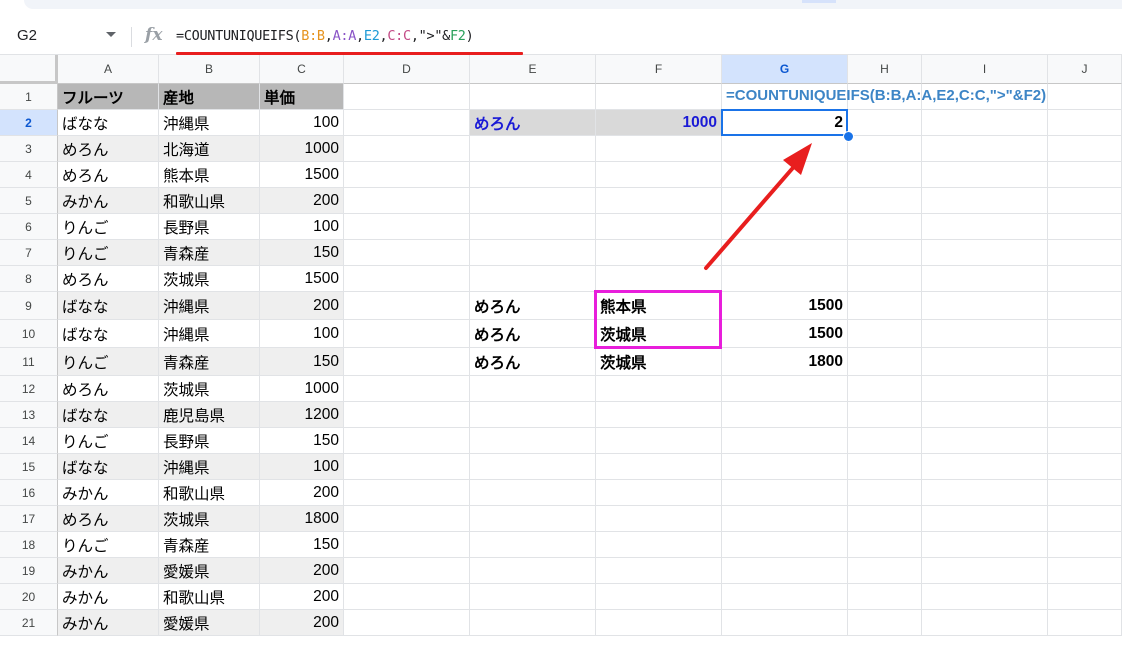 This screenshot has height=645, width=1122. I want to click on origin-cell: 愛媛県, so click(209, 571).